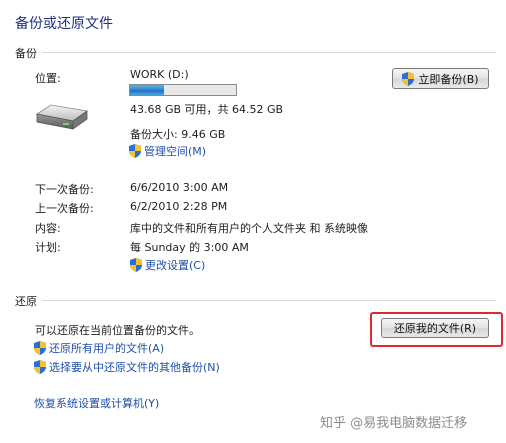  I want to click on change-settings-label: 更改设置(C), so click(175, 265).